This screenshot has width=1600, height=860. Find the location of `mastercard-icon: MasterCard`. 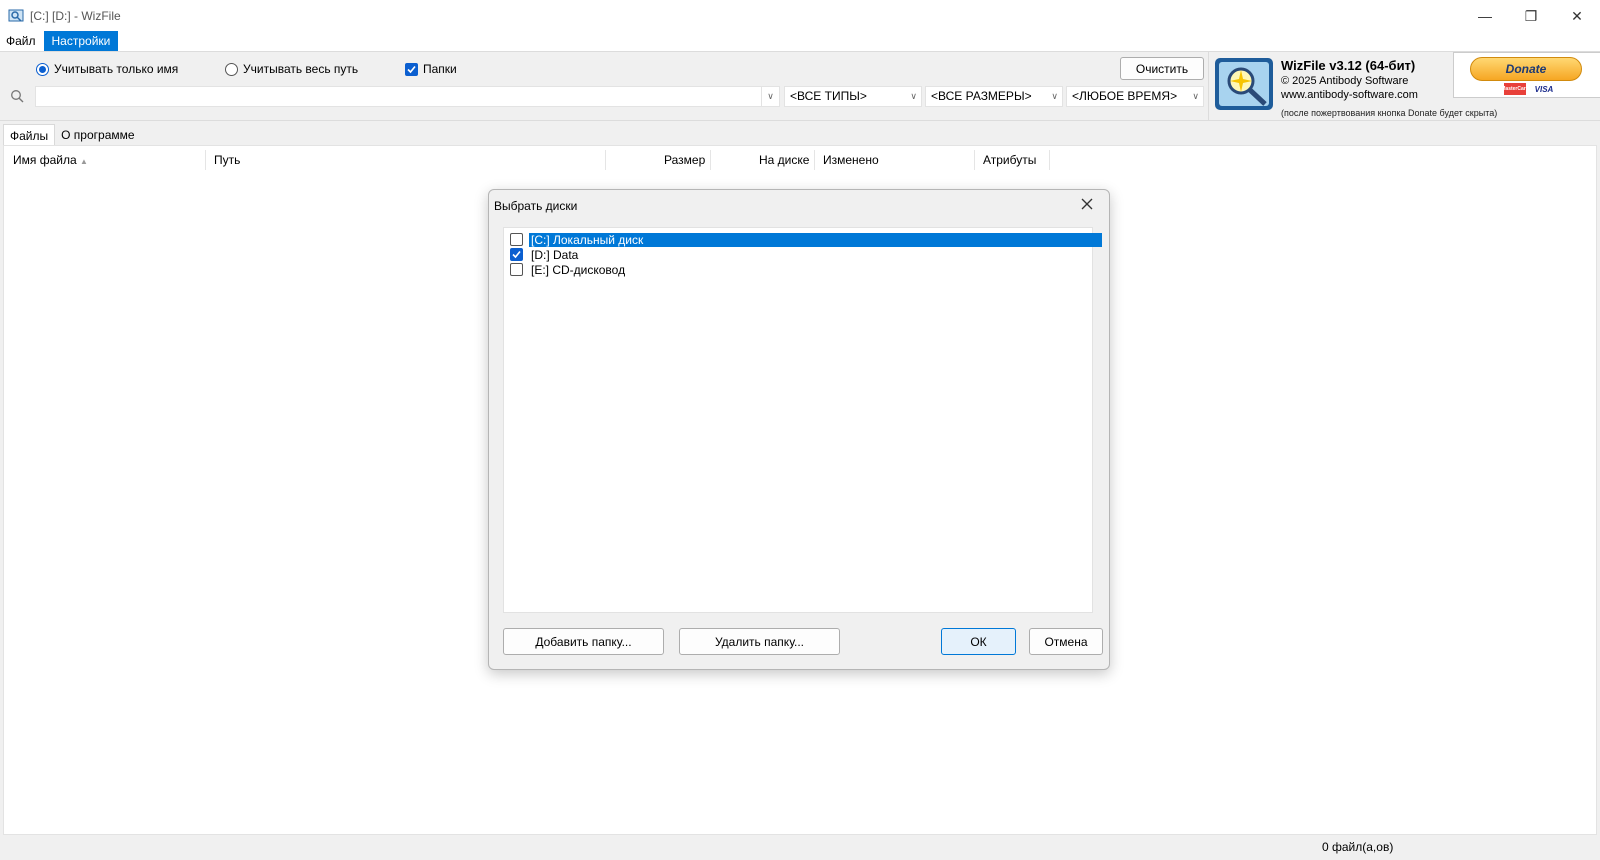

mastercard-icon: MasterCard is located at coordinates (1515, 89).